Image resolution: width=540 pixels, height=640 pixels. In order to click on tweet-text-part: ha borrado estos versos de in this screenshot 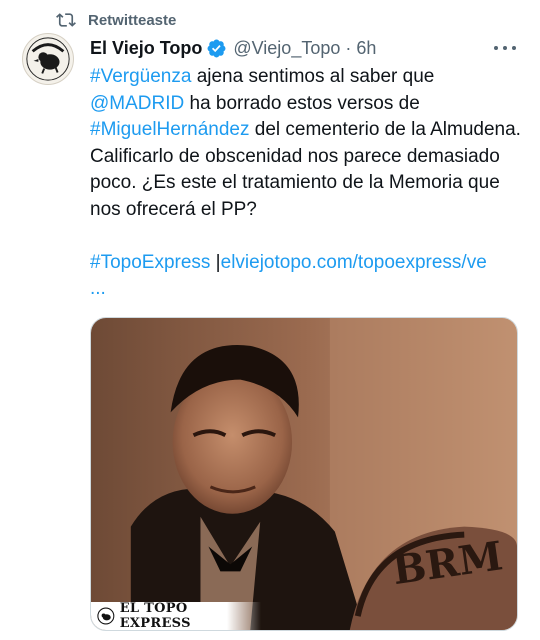, I will do `click(302, 103)`.